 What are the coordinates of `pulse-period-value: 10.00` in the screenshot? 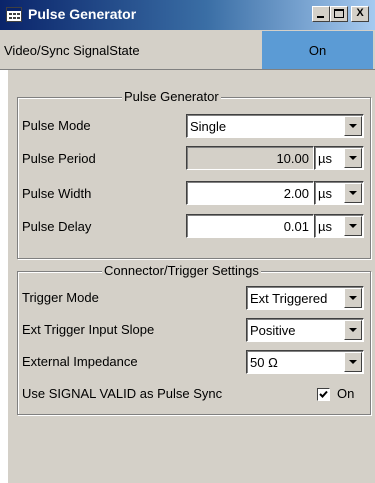 It's located at (292, 158).